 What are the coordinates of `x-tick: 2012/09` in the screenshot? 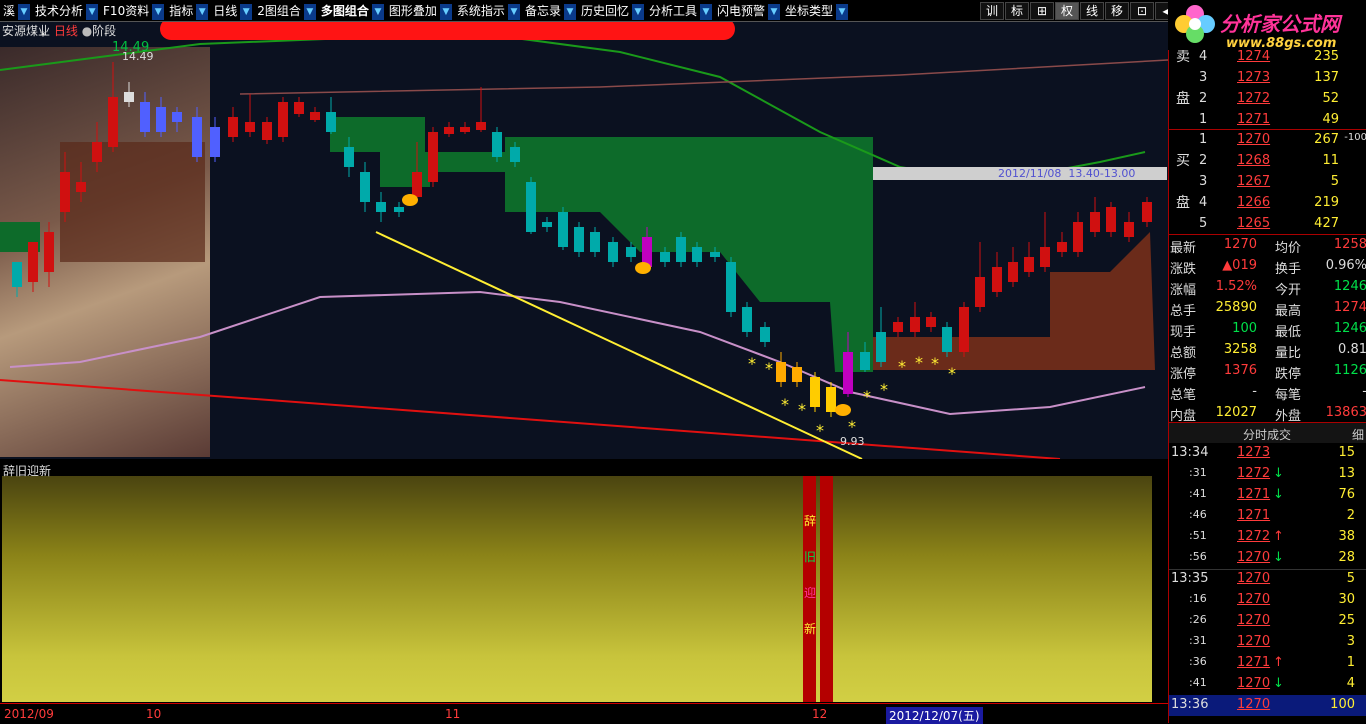 It's located at (29, 714).